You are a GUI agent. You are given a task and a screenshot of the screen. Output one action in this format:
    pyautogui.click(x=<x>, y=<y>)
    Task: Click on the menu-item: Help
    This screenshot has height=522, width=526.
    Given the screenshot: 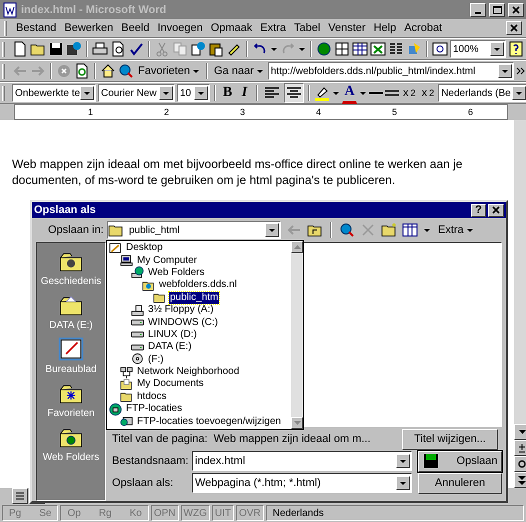 What is the action you would take?
    pyautogui.click(x=385, y=28)
    